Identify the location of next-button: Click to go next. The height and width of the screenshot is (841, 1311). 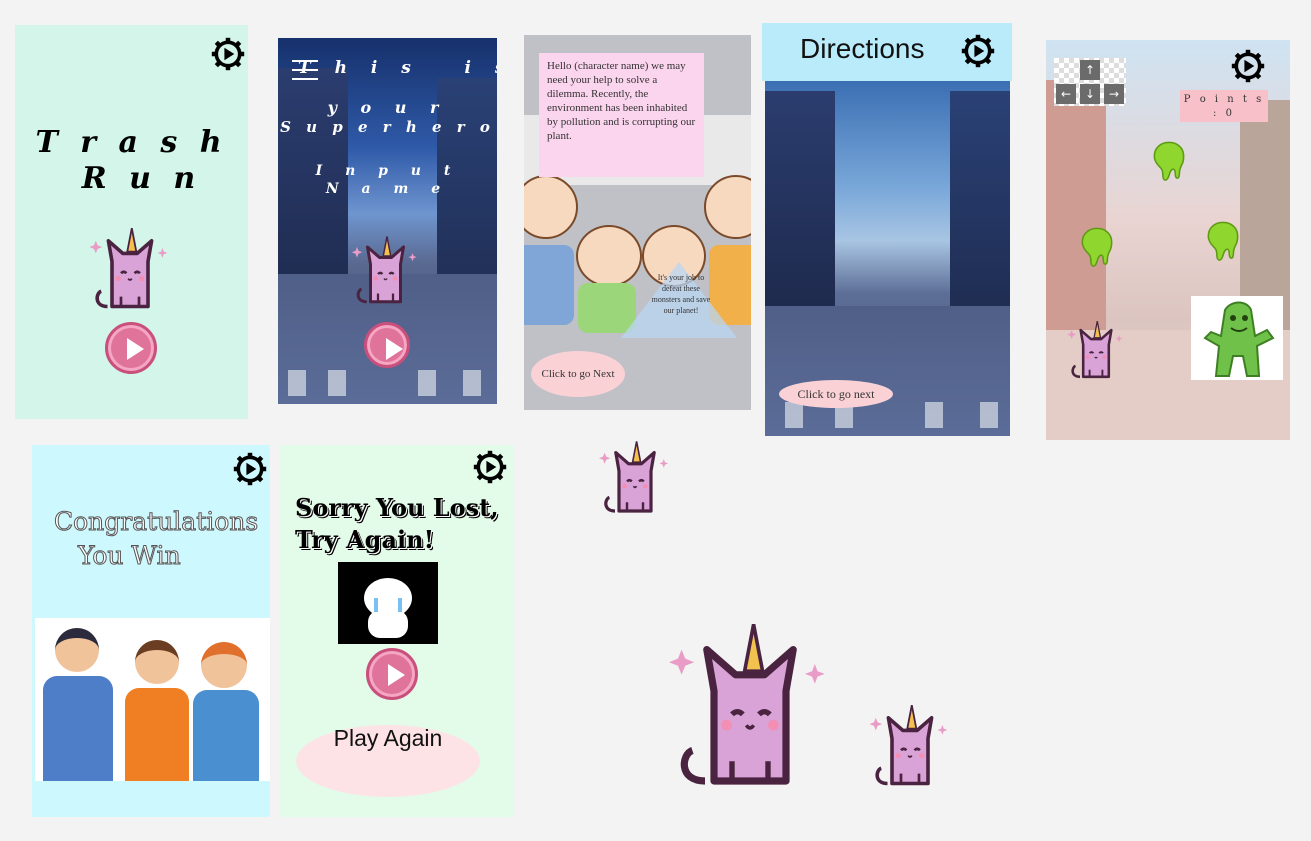
(836, 394).